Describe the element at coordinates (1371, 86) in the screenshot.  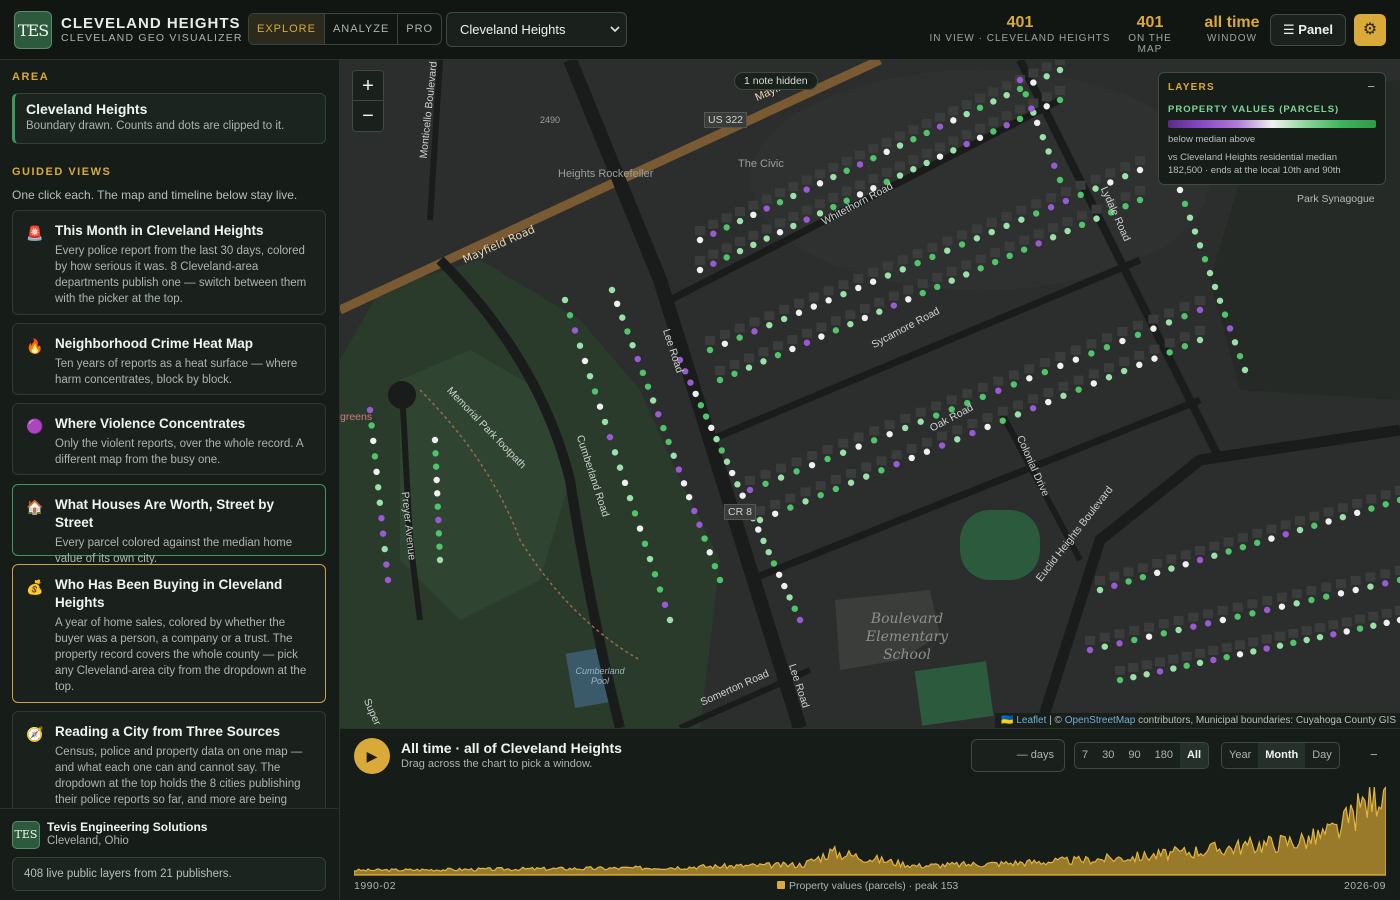
I see `layers-minimize-button: −` at that location.